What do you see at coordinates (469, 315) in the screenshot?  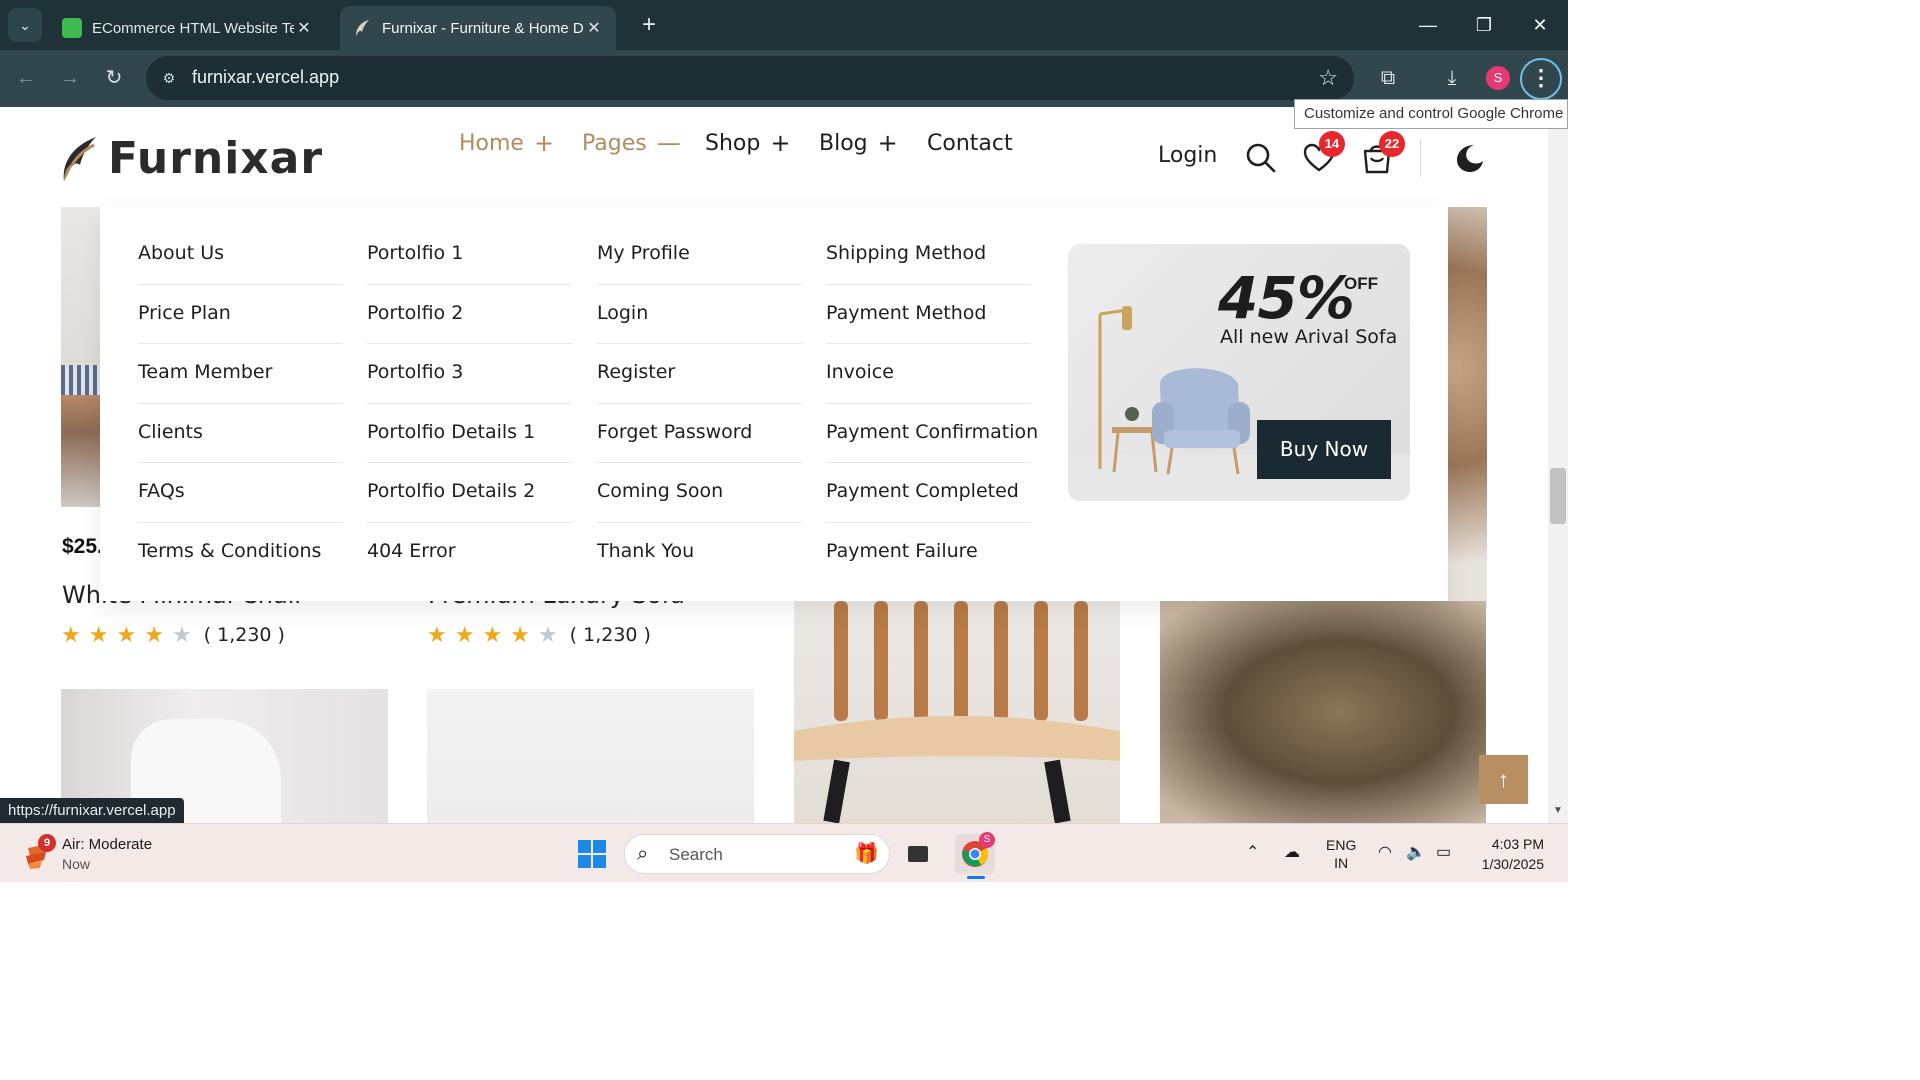 I see `mega-menu-link: Portolfio 2` at bounding box center [469, 315].